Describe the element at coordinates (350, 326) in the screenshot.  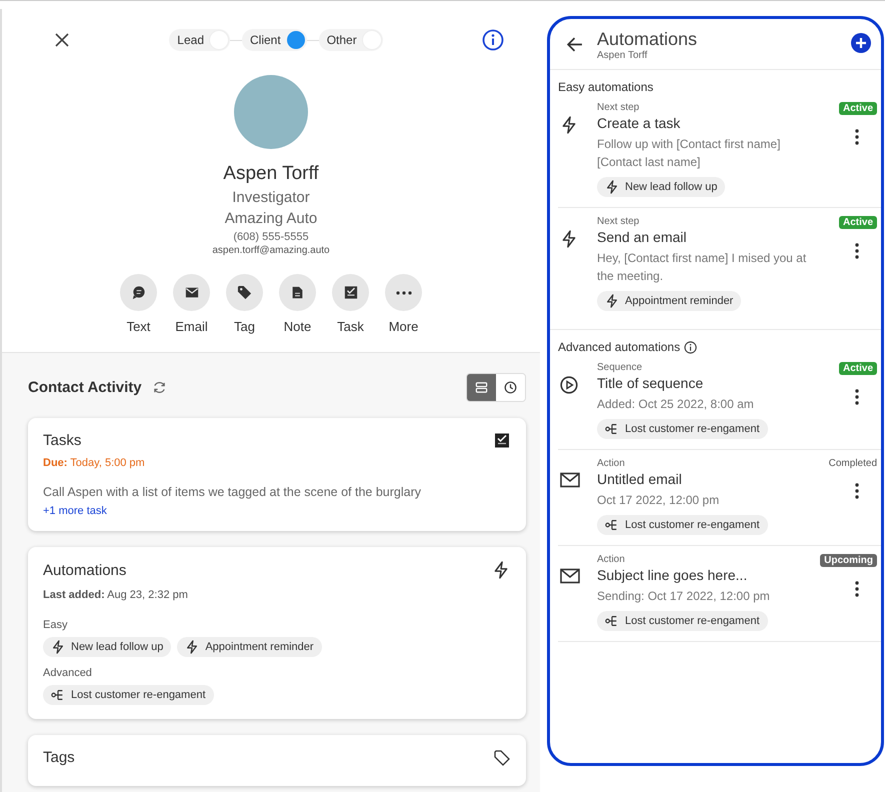
I see `action-label: Task` at that location.